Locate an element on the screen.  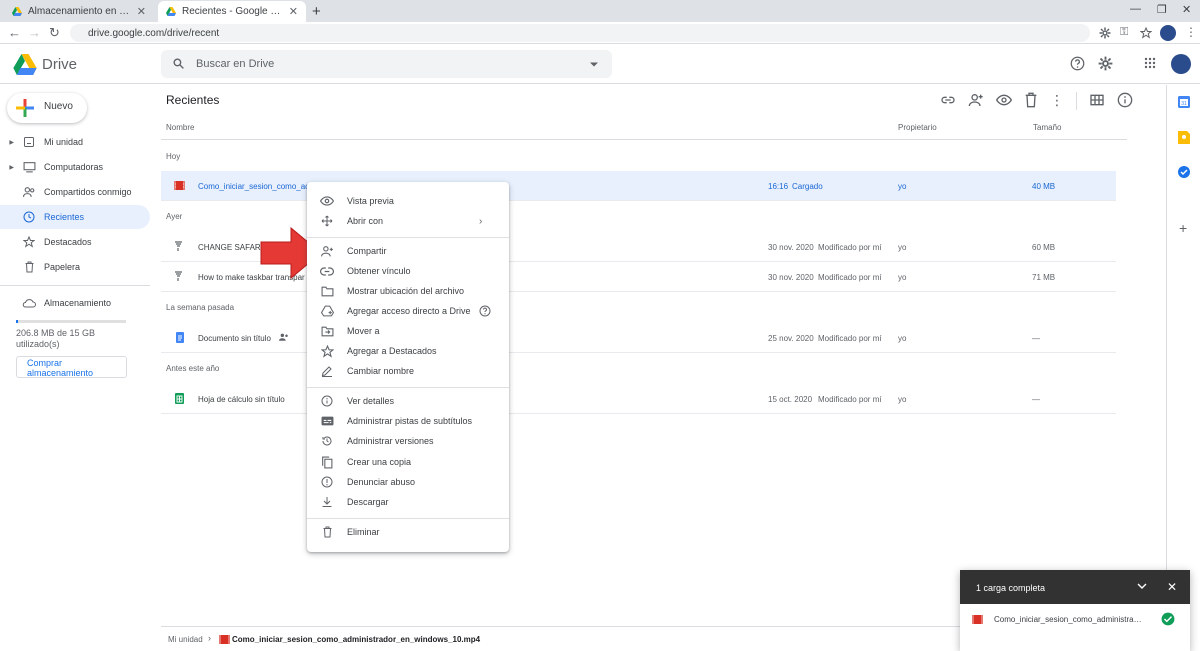
share-person-add-icon is located at coordinates (976, 101).